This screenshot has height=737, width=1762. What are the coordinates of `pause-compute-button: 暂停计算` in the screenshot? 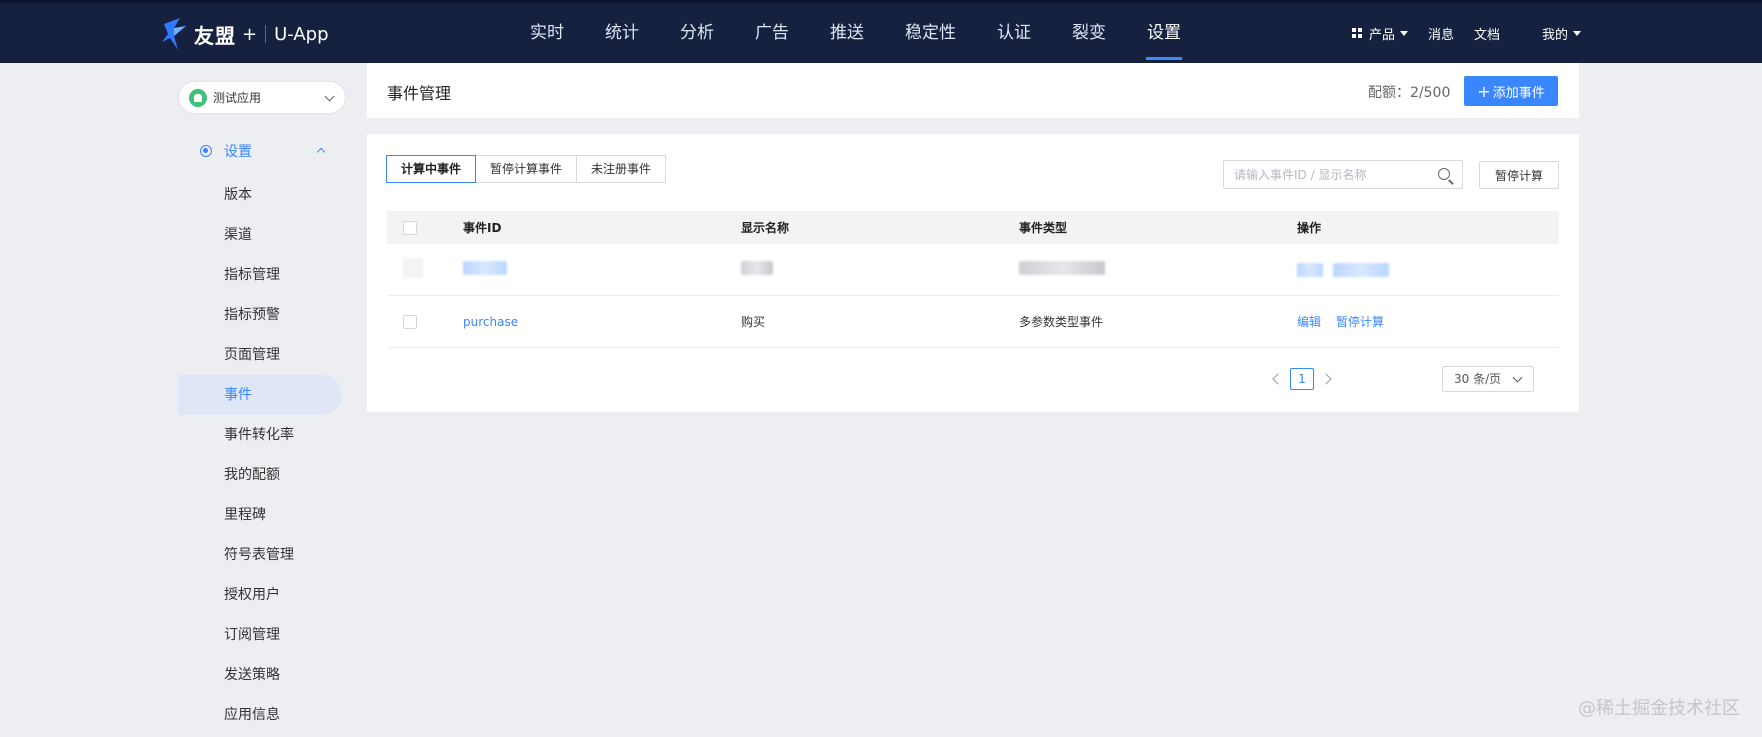 It's located at (1519, 175).